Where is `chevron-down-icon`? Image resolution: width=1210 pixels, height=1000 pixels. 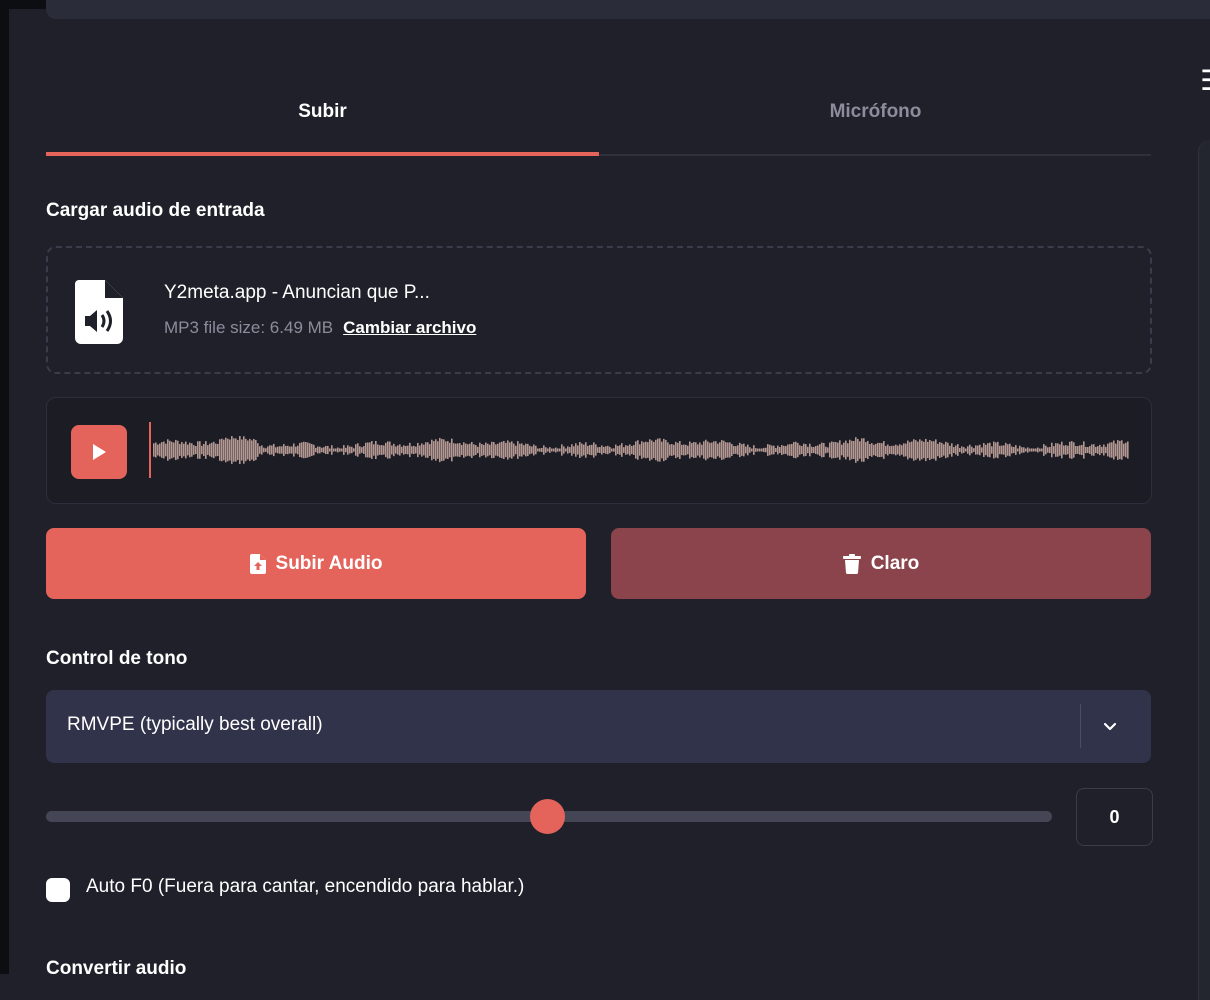 chevron-down-icon is located at coordinates (1110, 726).